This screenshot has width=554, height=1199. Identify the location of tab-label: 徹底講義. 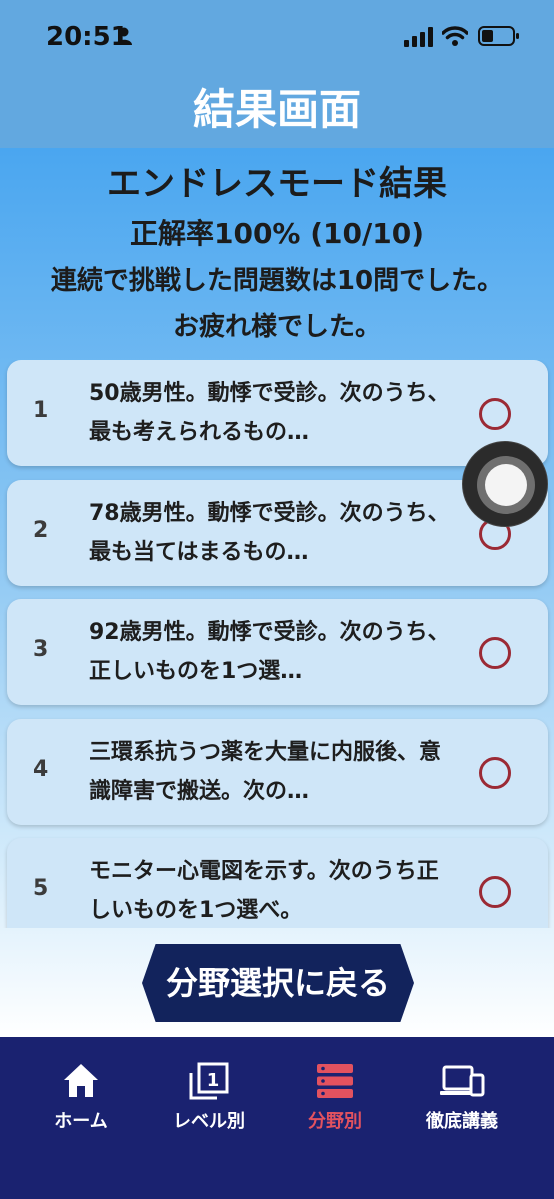
(462, 1121).